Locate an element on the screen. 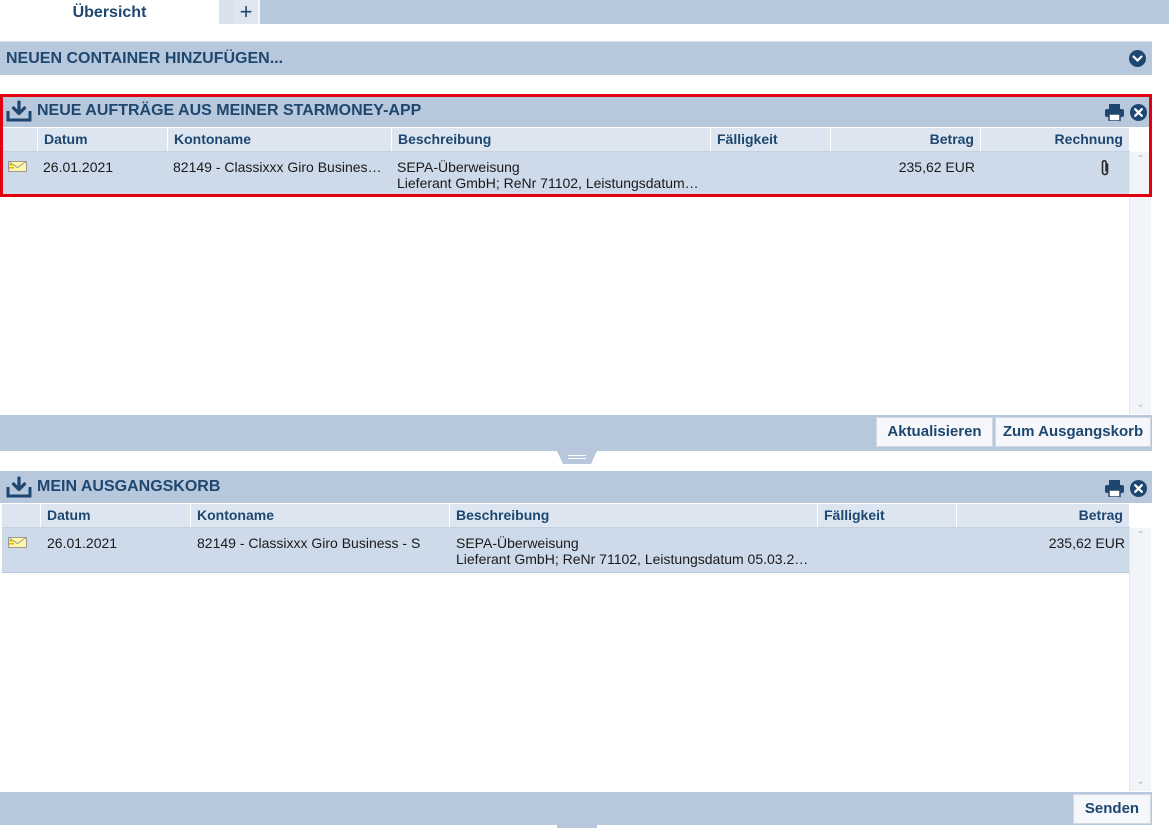 The width and height of the screenshot is (1169, 828). add-tab-button: + is located at coordinates (246, 12).